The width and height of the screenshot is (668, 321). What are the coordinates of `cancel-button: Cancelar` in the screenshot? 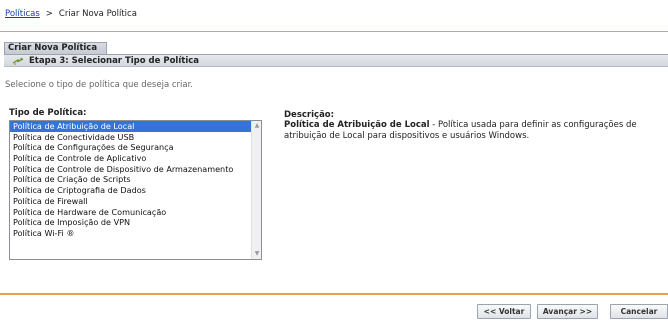 It's located at (639, 311).